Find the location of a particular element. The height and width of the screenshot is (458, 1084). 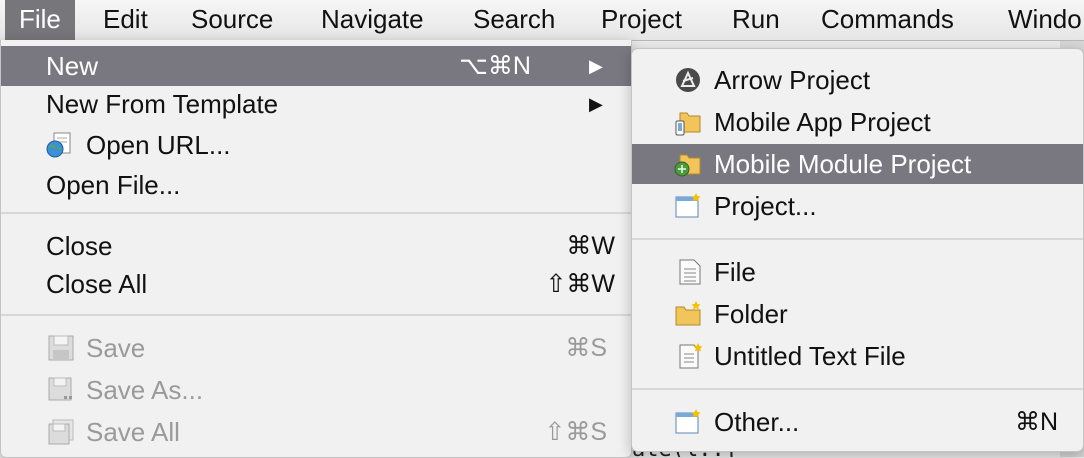

arrow-project-icon is located at coordinates (688, 80).